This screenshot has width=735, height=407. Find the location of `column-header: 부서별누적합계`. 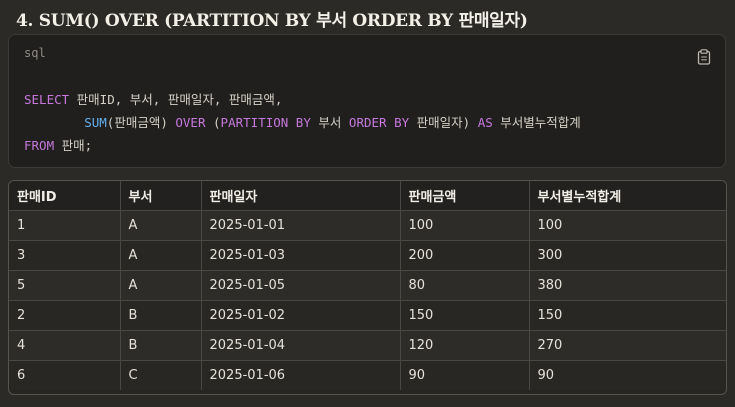

column-header: 부서별누적합계 is located at coordinates (627, 196).